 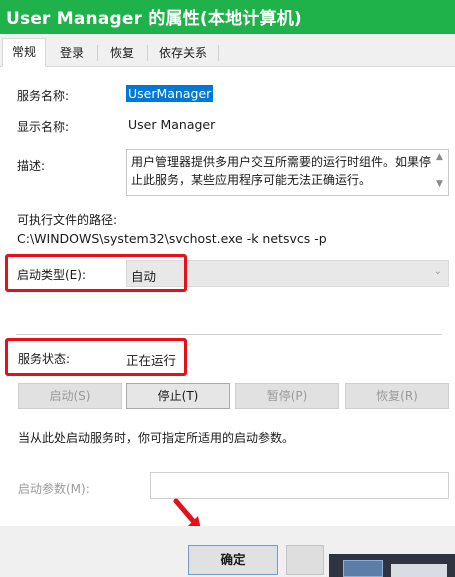 I want to click on chevron-down-icon: ⌄, so click(x=437, y=271).